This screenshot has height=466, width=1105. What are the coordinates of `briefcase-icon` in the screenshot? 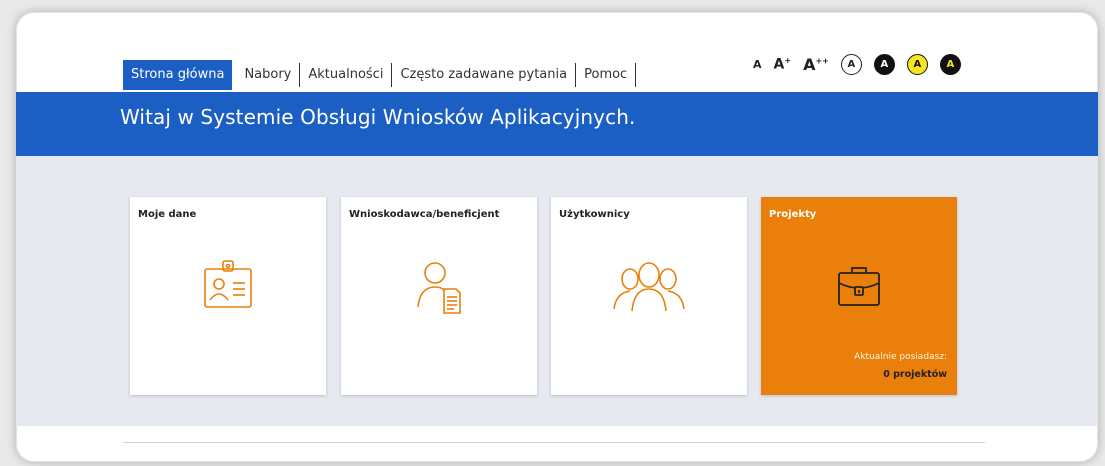 It's located at (859, 288).